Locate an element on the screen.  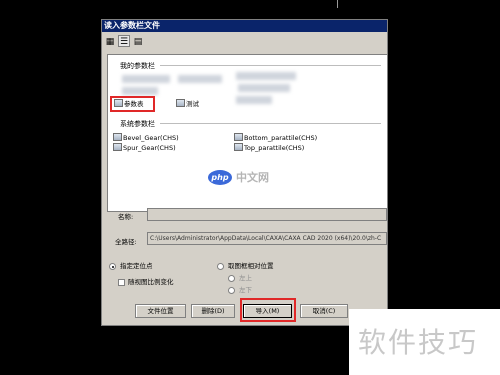
window-title: 读入参数栏文件 is located at coordinates (132, 25).